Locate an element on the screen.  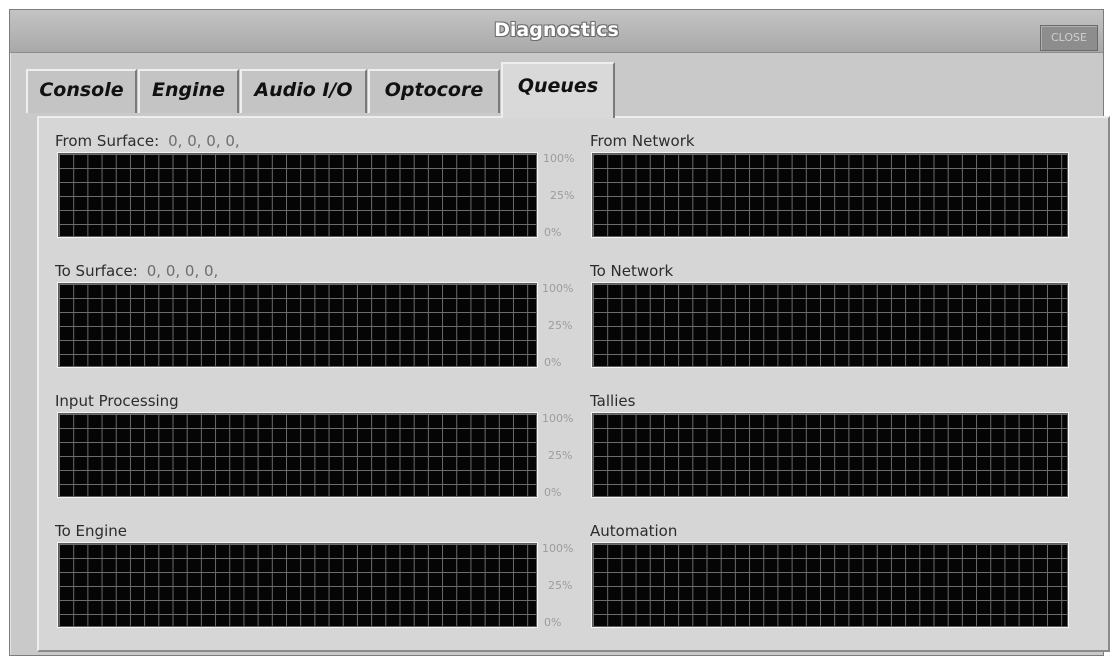
input-processing-graph is located at coordinates (297, 455).